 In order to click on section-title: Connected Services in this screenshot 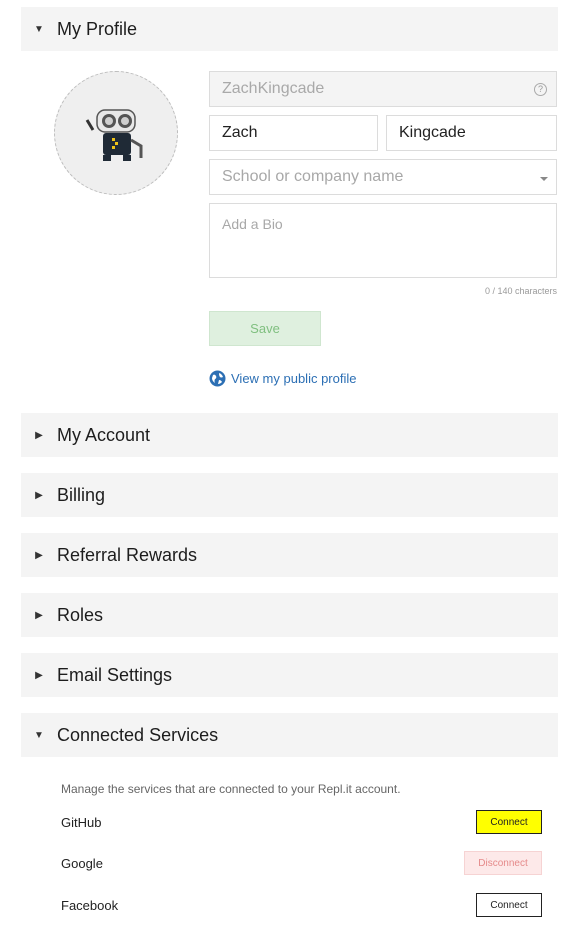, I will do `click(138, 734)`.